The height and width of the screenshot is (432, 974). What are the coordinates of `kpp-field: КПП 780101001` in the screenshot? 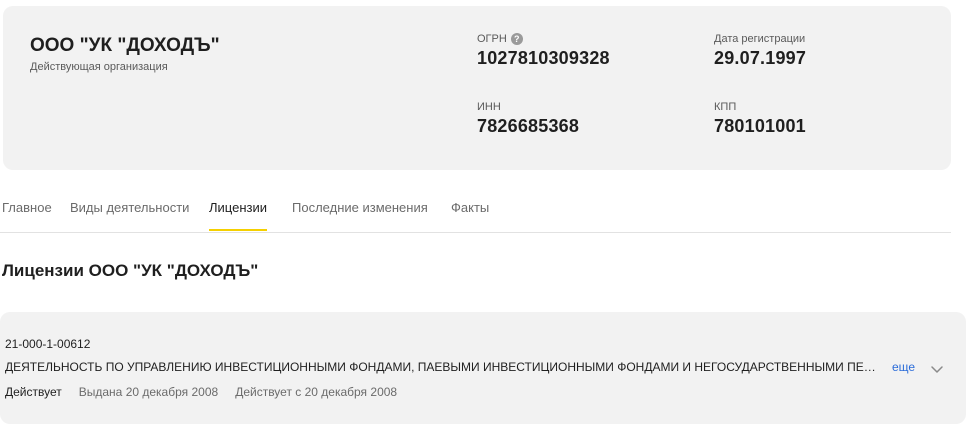 It's located at (760, 119).